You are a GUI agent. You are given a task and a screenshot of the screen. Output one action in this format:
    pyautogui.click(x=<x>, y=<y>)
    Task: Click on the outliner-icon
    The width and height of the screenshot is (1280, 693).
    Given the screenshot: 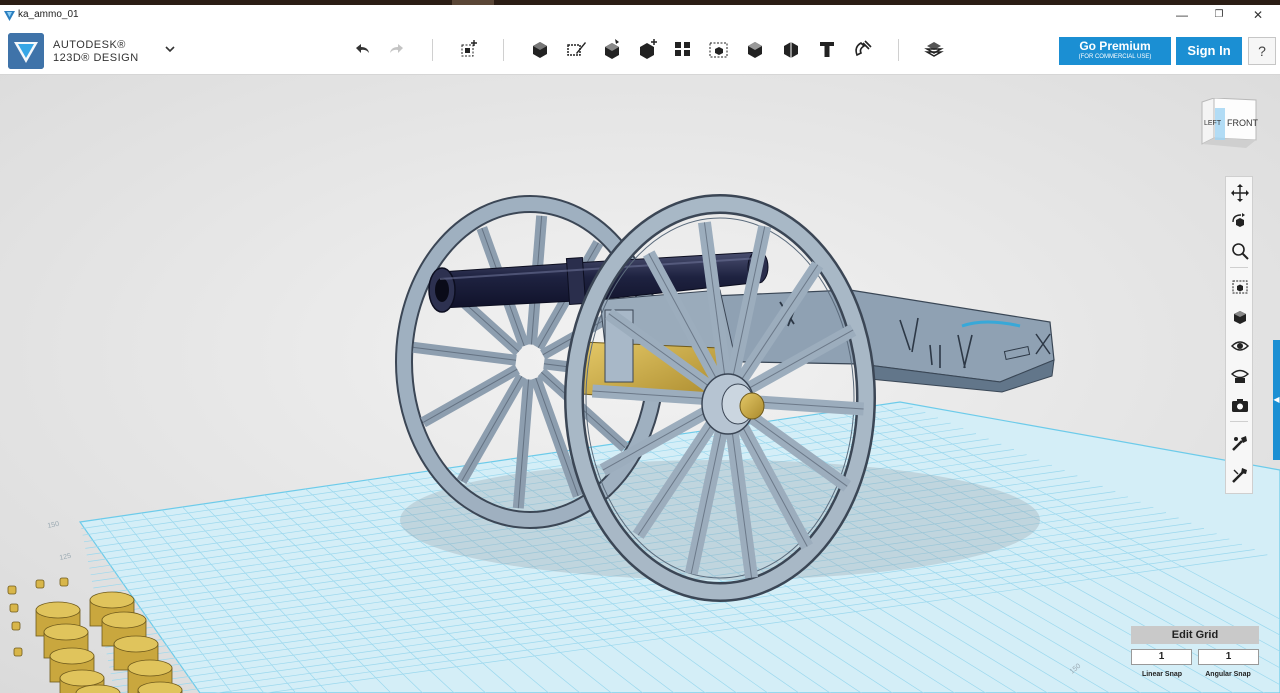 What is the action you would take?
    pyautogui.click(x=1240, y=443)
    